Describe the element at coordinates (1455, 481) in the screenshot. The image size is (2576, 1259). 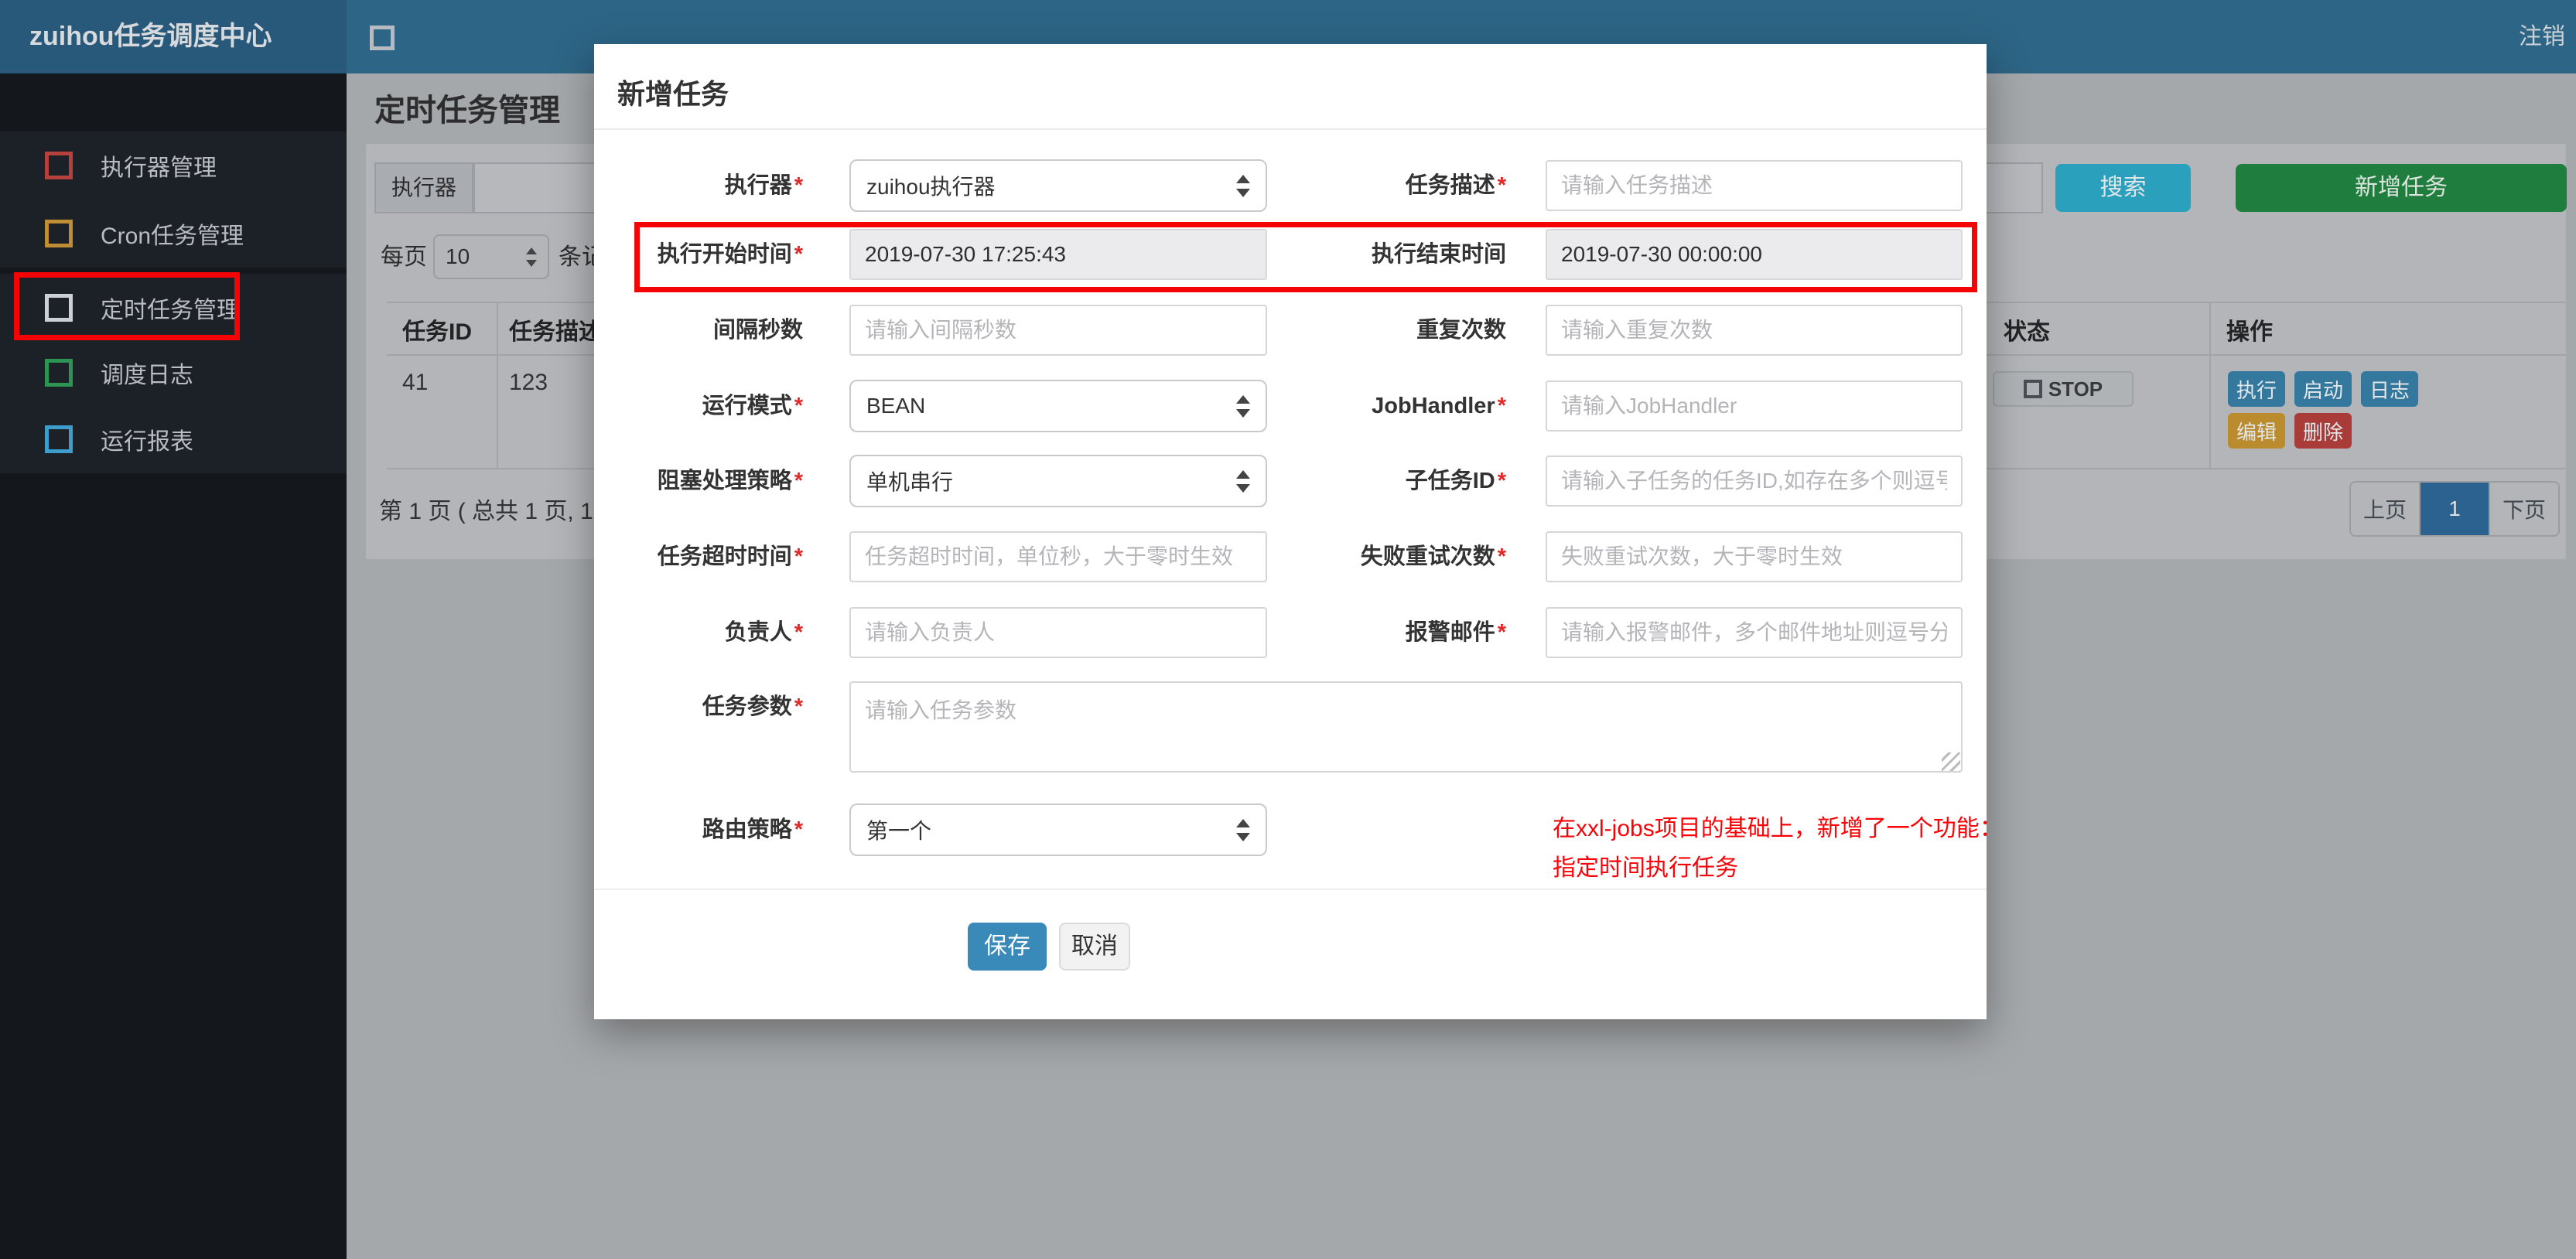
I see `child-job-label: 子任务ID *` at that location.